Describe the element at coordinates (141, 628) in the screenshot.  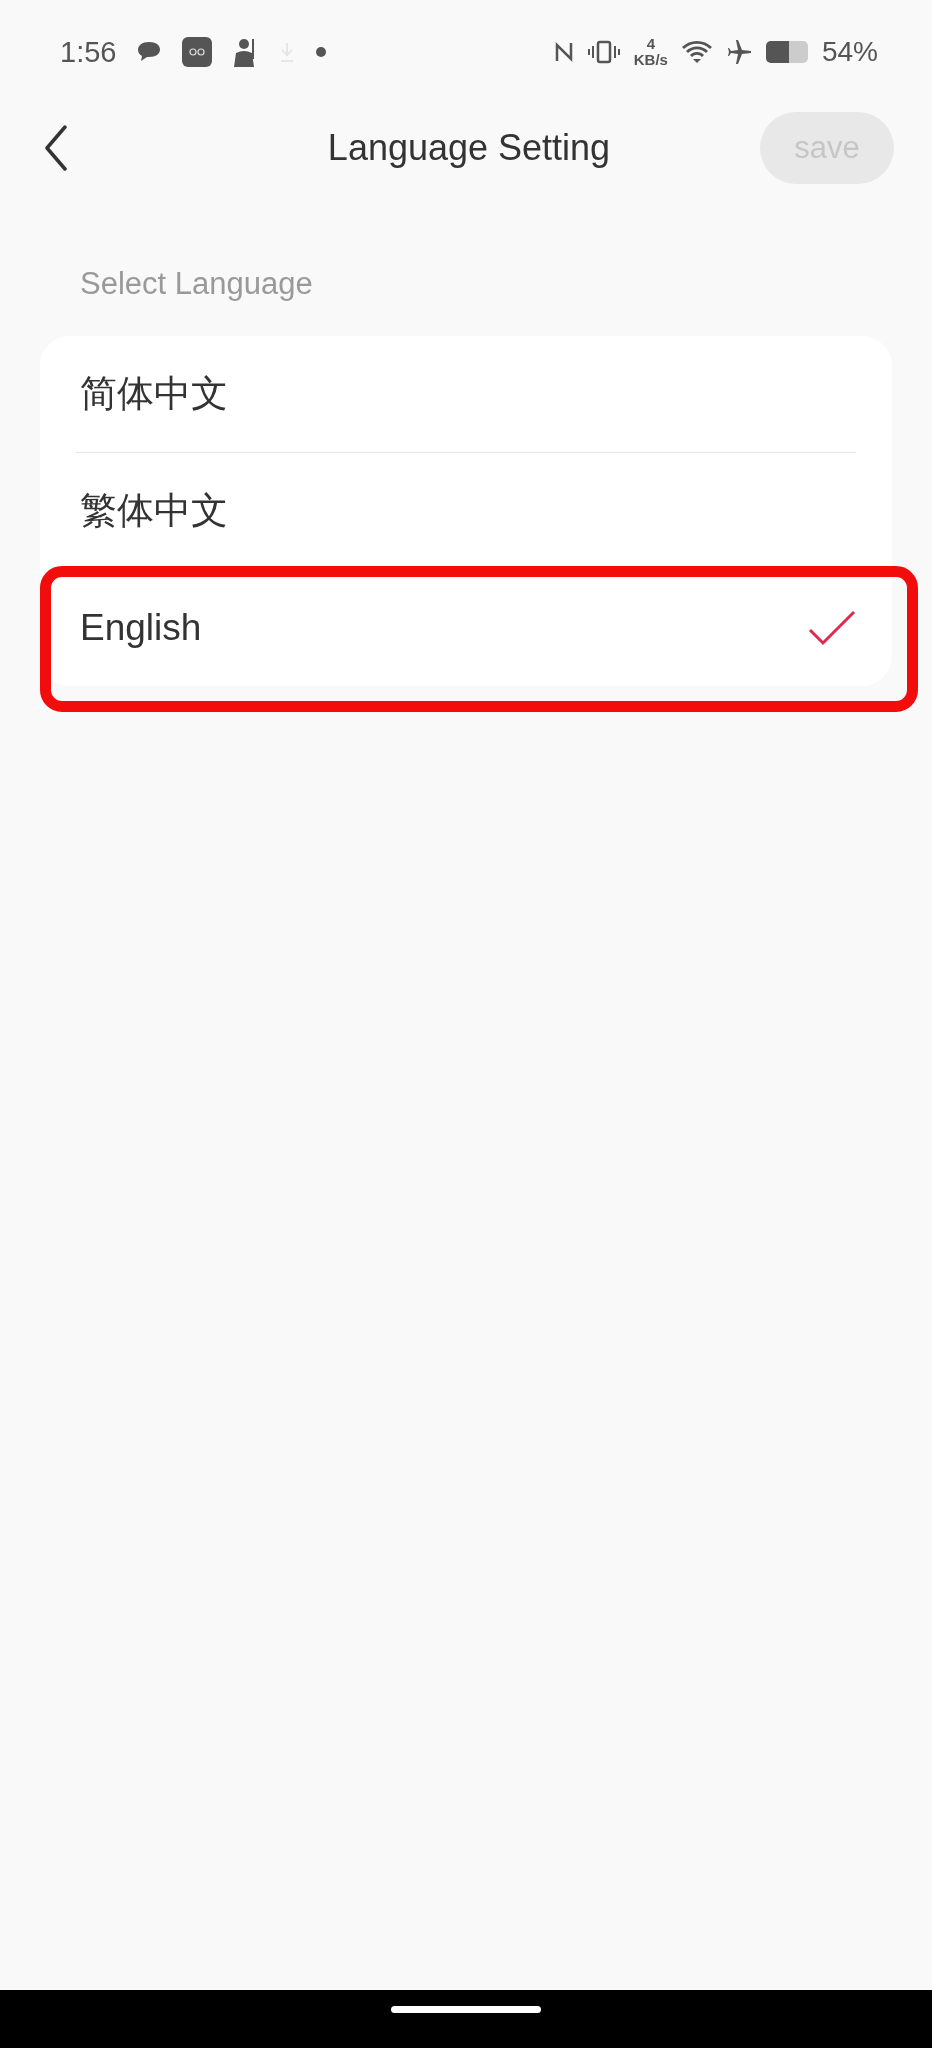
I see `language-label: English` at that location.